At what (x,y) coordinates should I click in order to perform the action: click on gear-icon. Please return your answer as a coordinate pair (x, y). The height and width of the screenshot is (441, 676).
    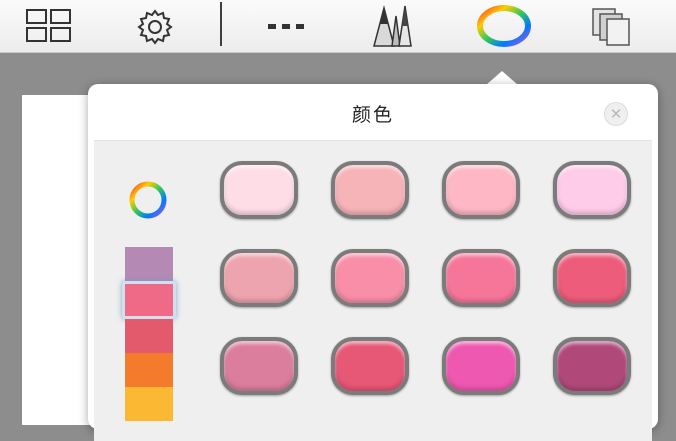
    Looking at the image, I should click on (155, 27).